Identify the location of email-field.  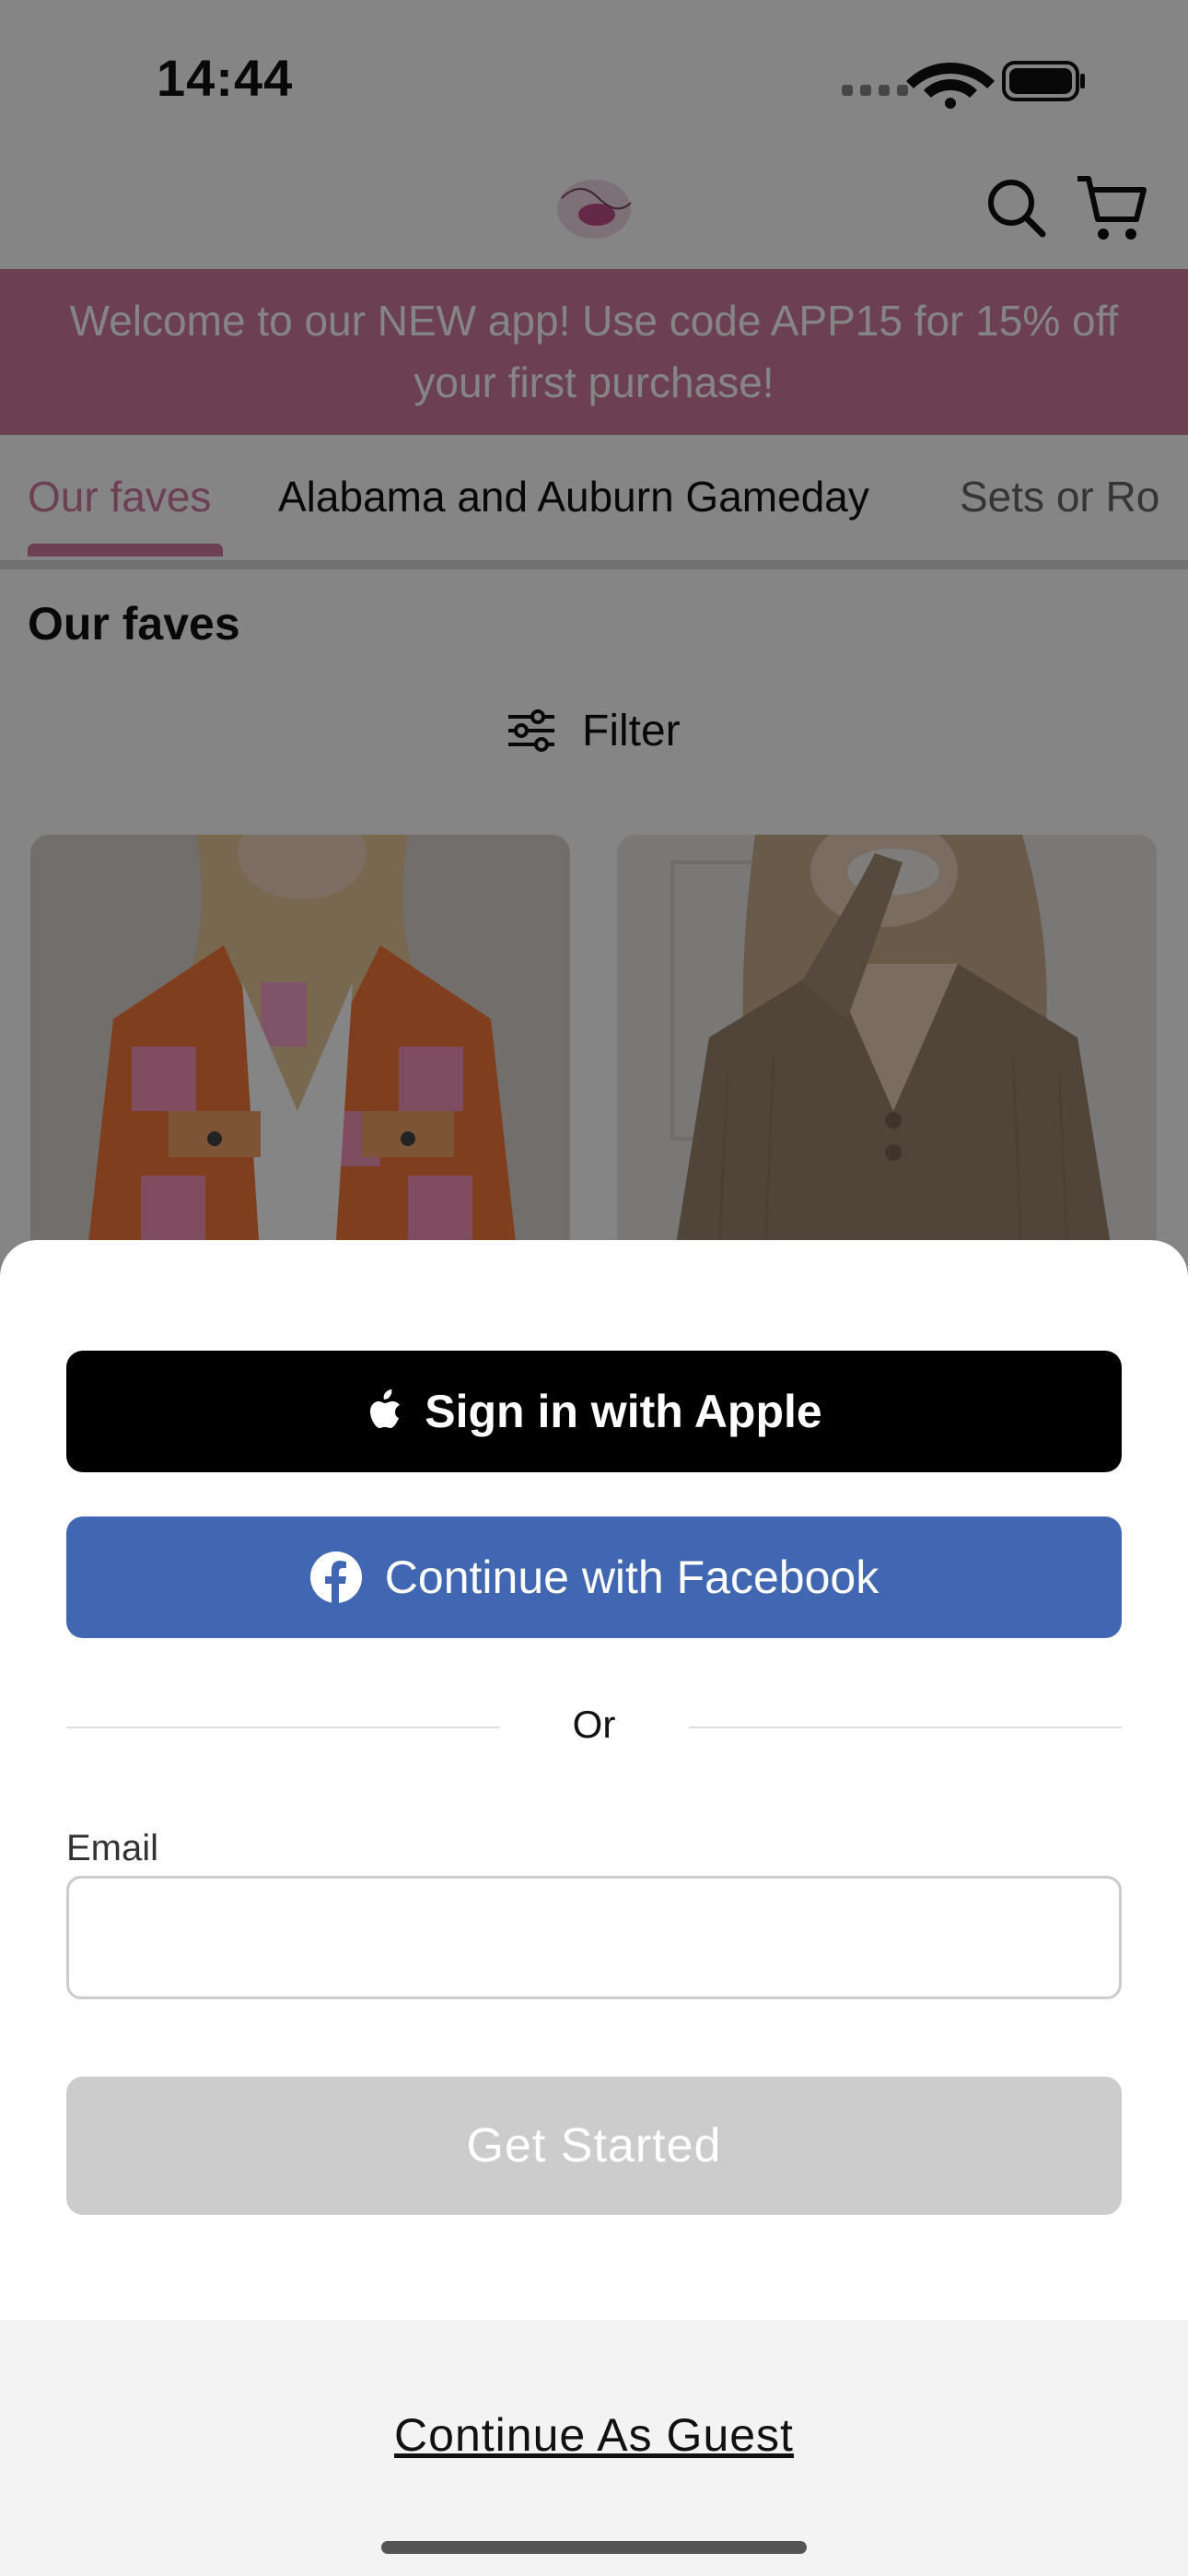
(594, 1937).